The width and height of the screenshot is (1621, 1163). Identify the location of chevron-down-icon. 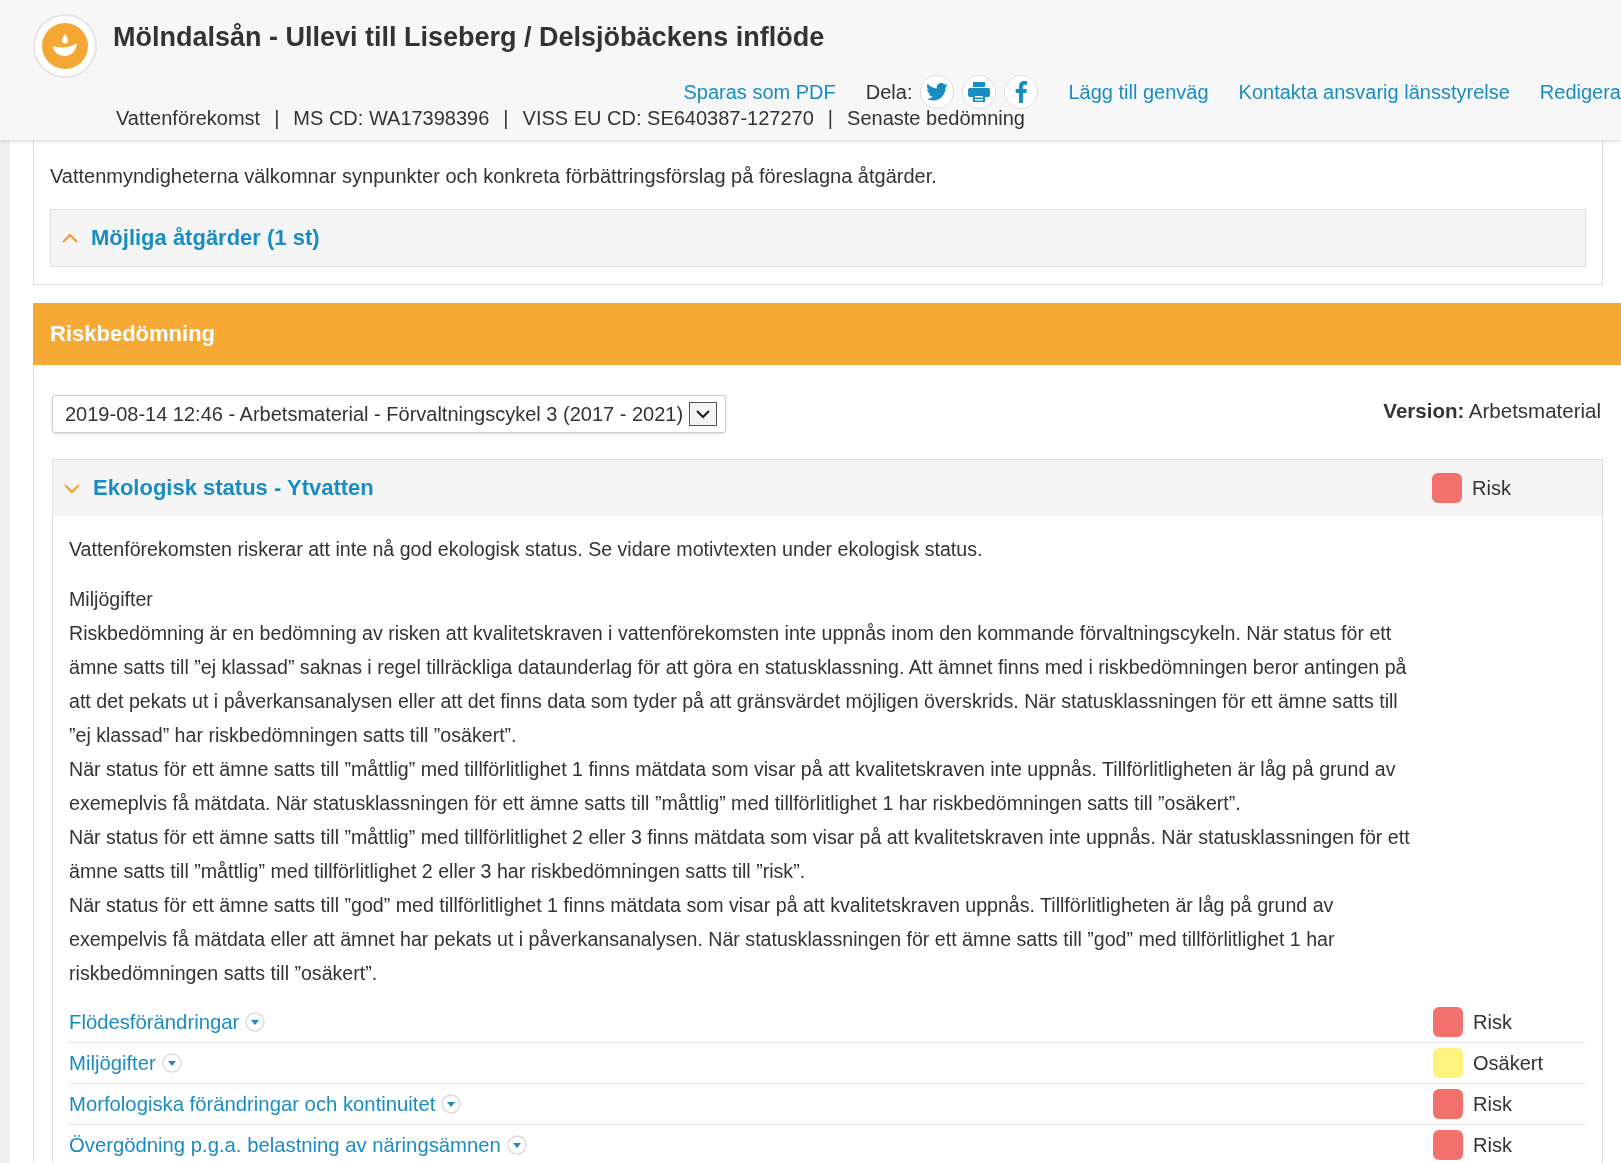
(72, 488).